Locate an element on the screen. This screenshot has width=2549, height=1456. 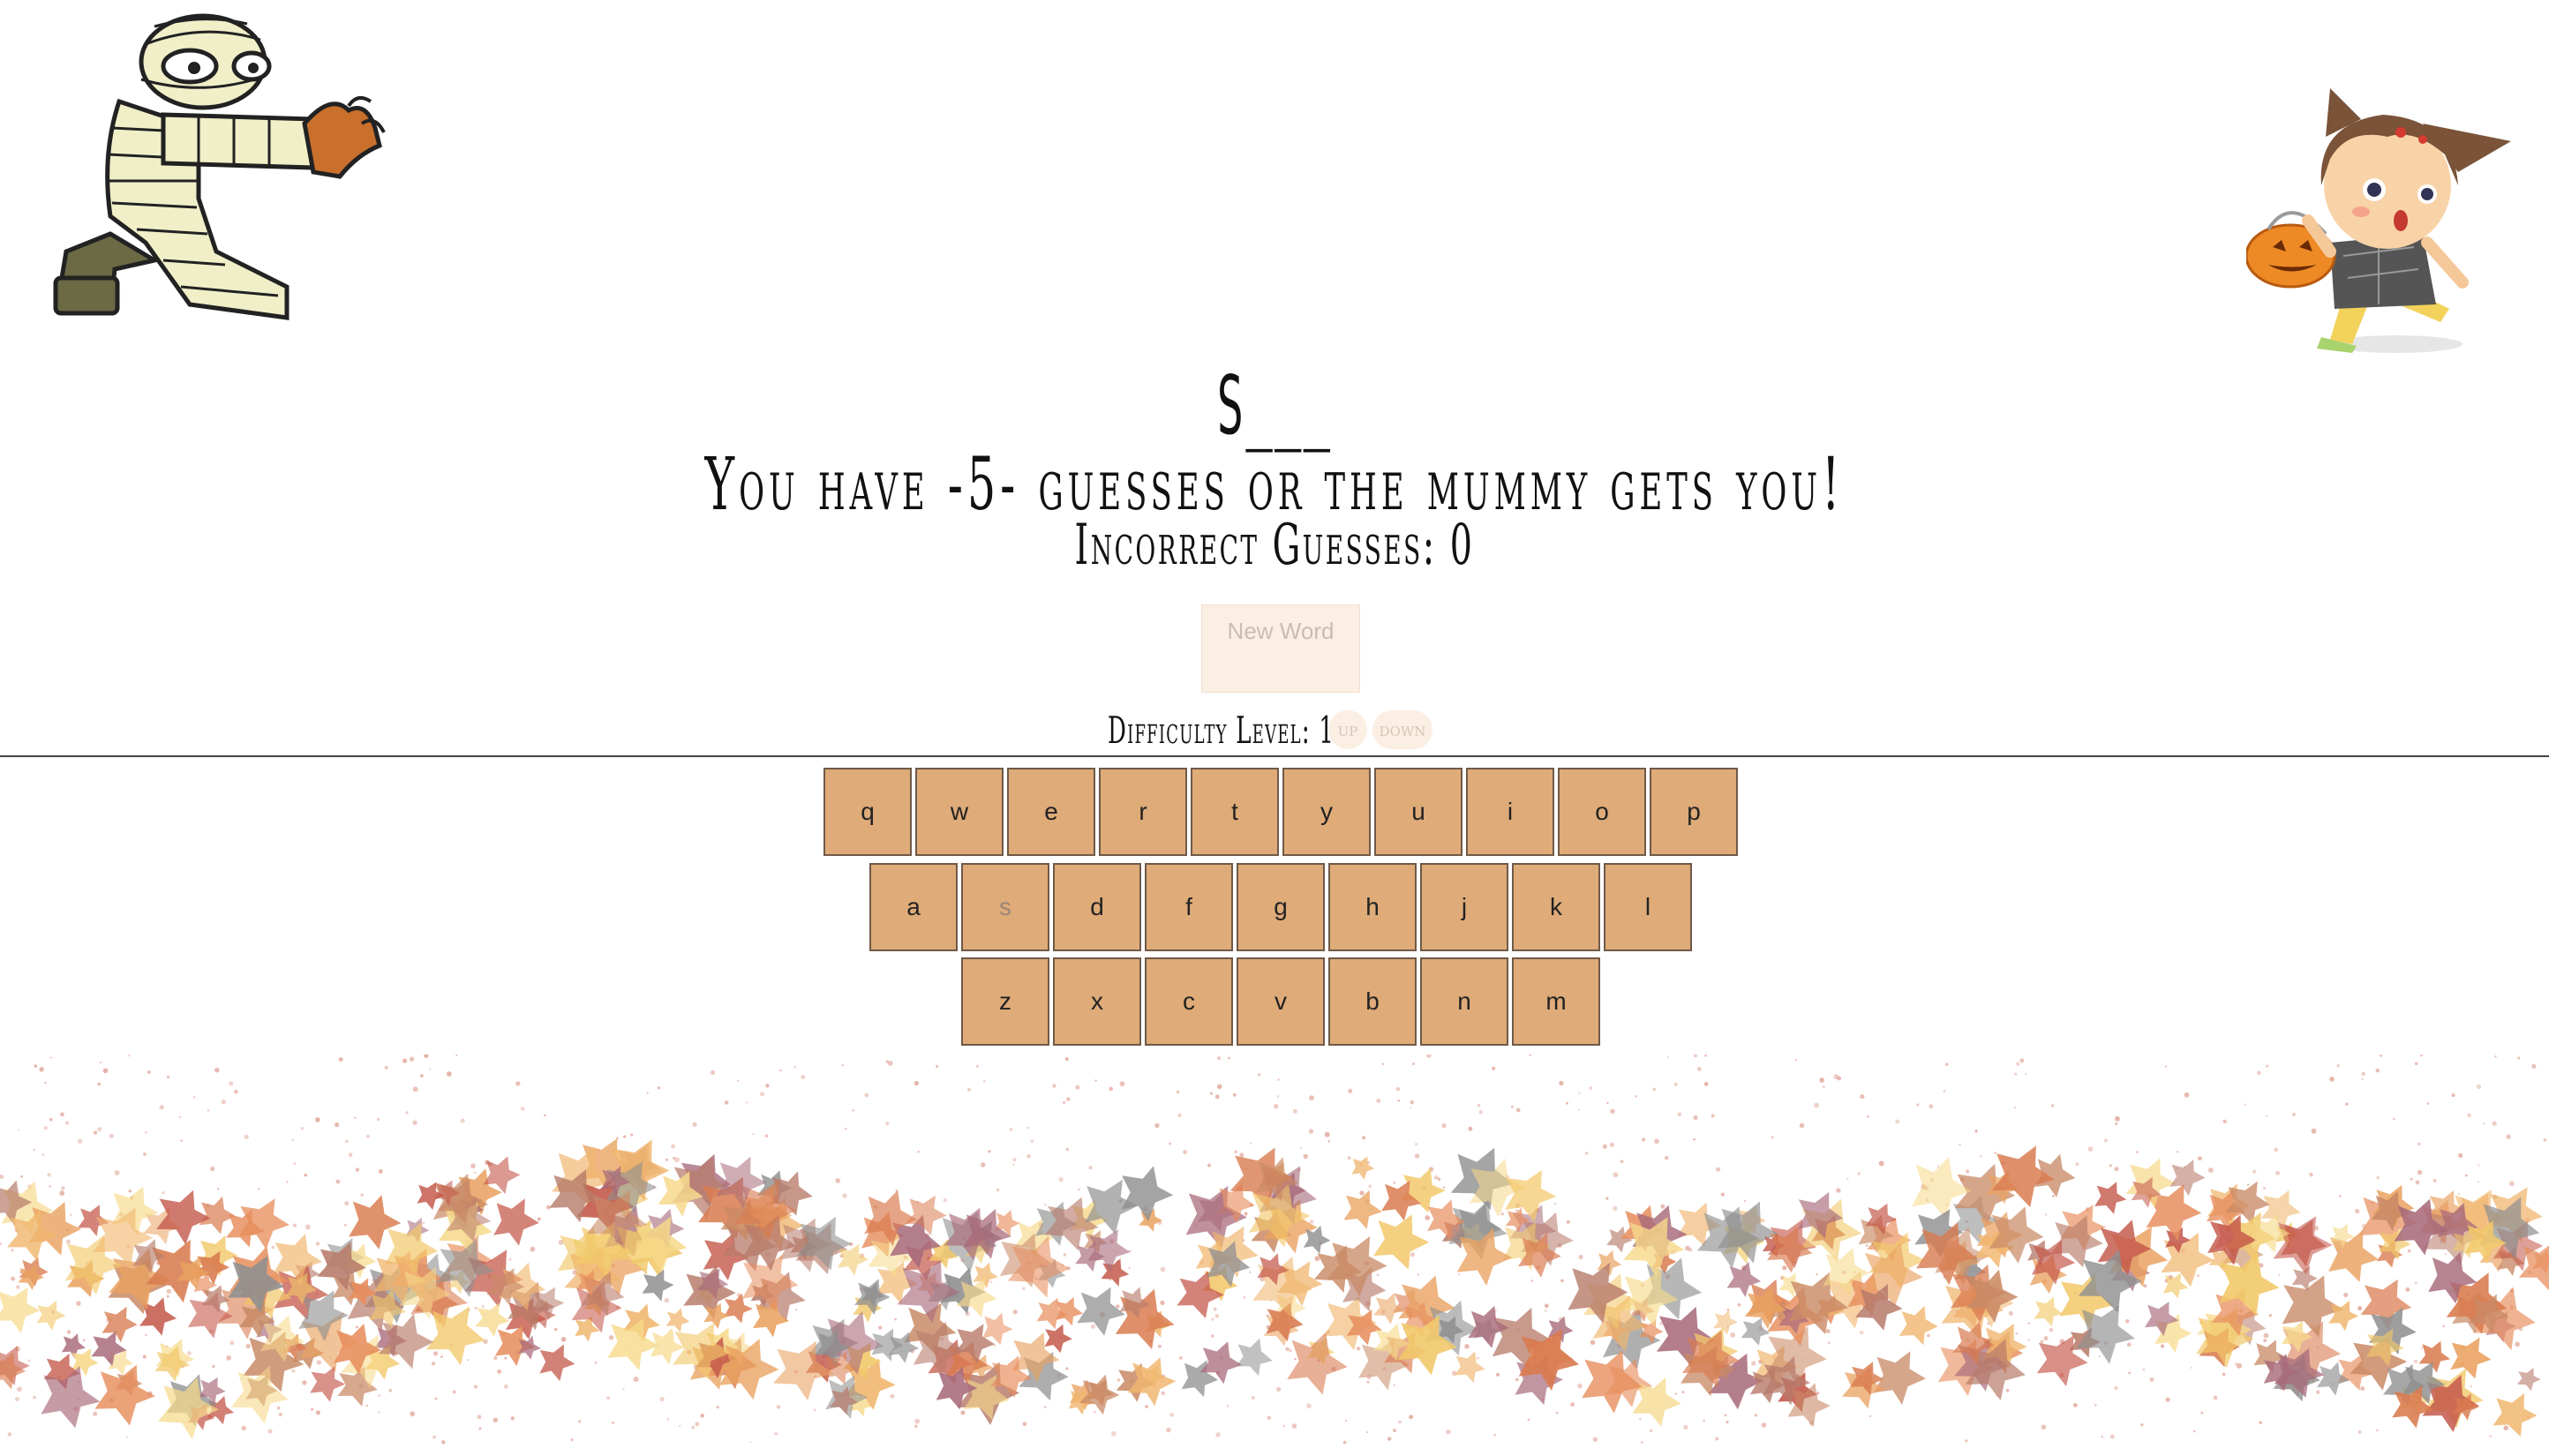
key-v: v is located at coordinates (1281, 1001).